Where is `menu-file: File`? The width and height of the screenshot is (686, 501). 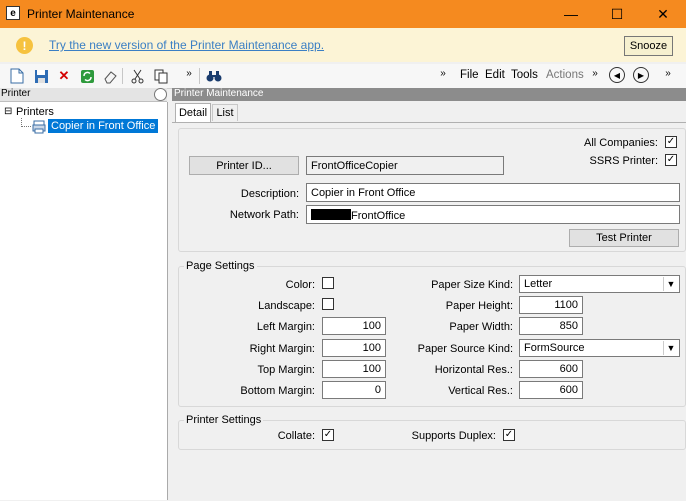
menu-file: File is located at coordinates (469, 75).